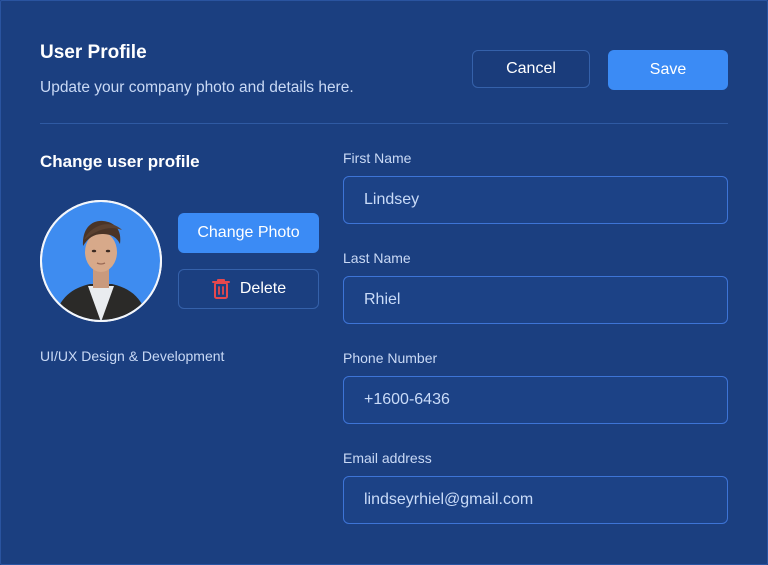  I want to click on email-label: Email address, so click(387, 458).